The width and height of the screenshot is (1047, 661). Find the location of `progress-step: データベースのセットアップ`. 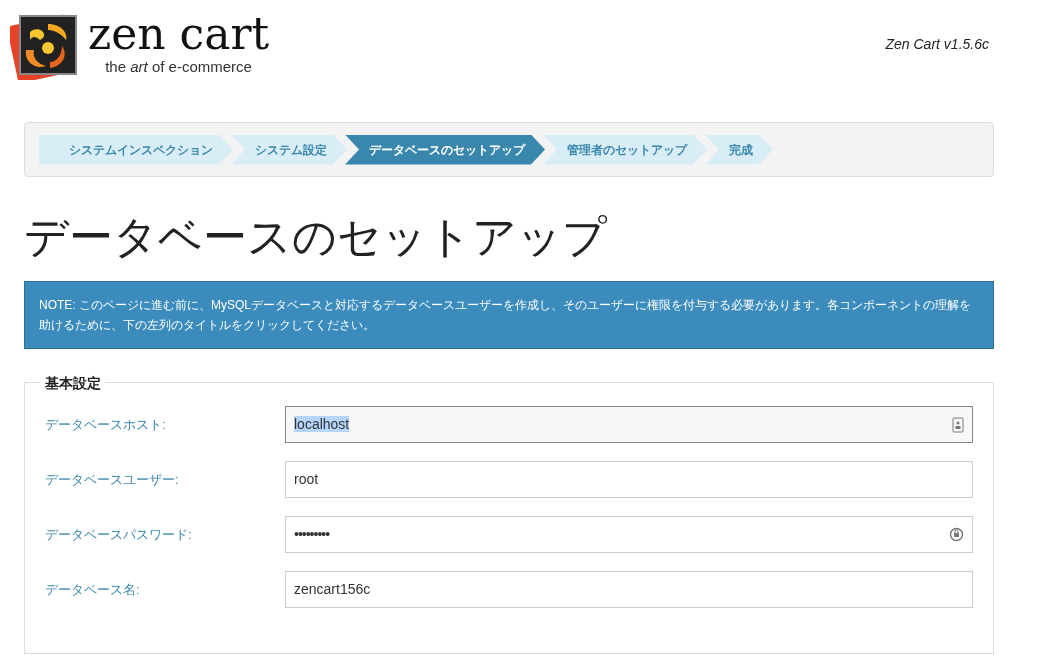

progress-step: データベースのセットアップ is located at coordinates (445, 149).